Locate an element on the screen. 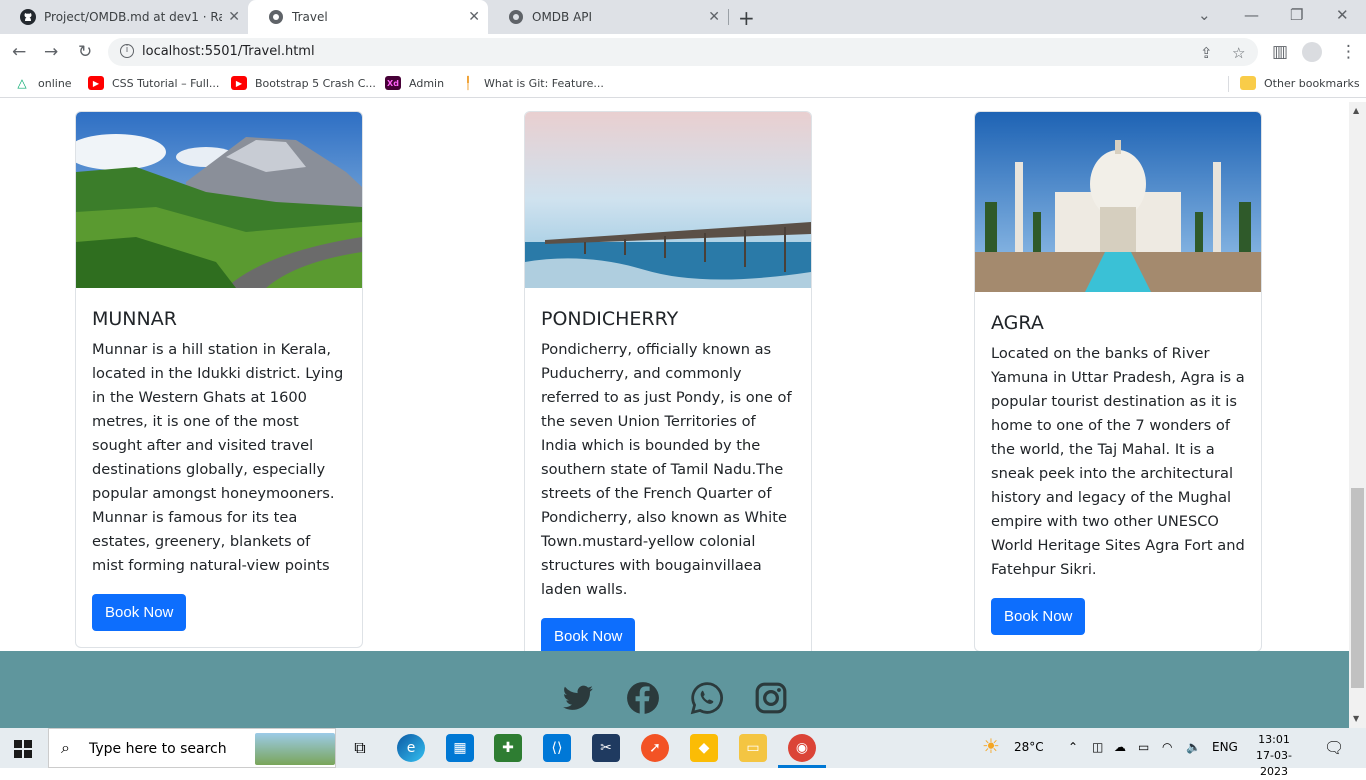 The width and height of the screenshot is (1366, 780). new-tab-button: + is located at coordinates (746, 18).